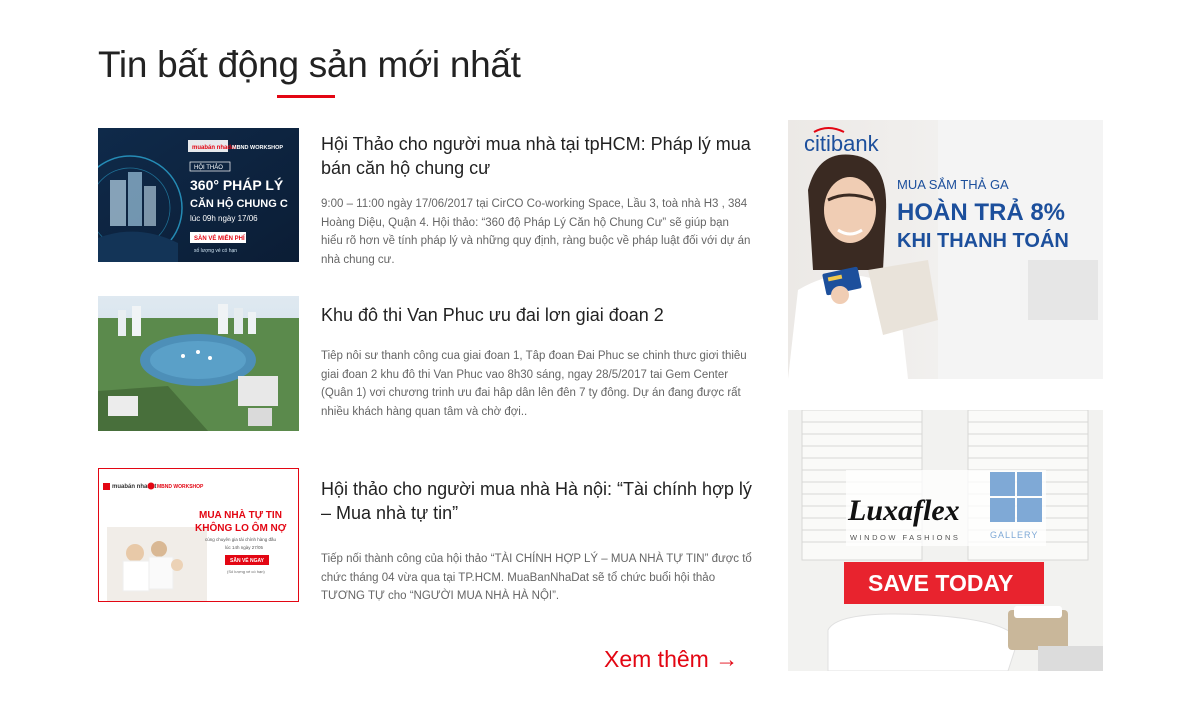  Describe the element at coordinates (241, 539) in the screenshot. I see `thumb-sub: cùng chuyên gia tài chính hàng đầu` at that location.